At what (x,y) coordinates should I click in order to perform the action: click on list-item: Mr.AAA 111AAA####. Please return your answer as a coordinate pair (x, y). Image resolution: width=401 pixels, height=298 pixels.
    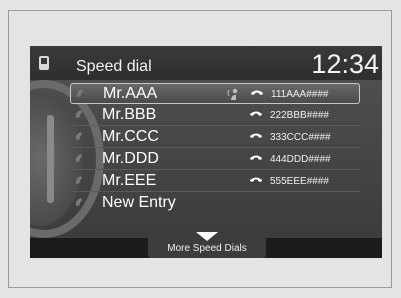
    Looking at the image, I should click on (215, 93).